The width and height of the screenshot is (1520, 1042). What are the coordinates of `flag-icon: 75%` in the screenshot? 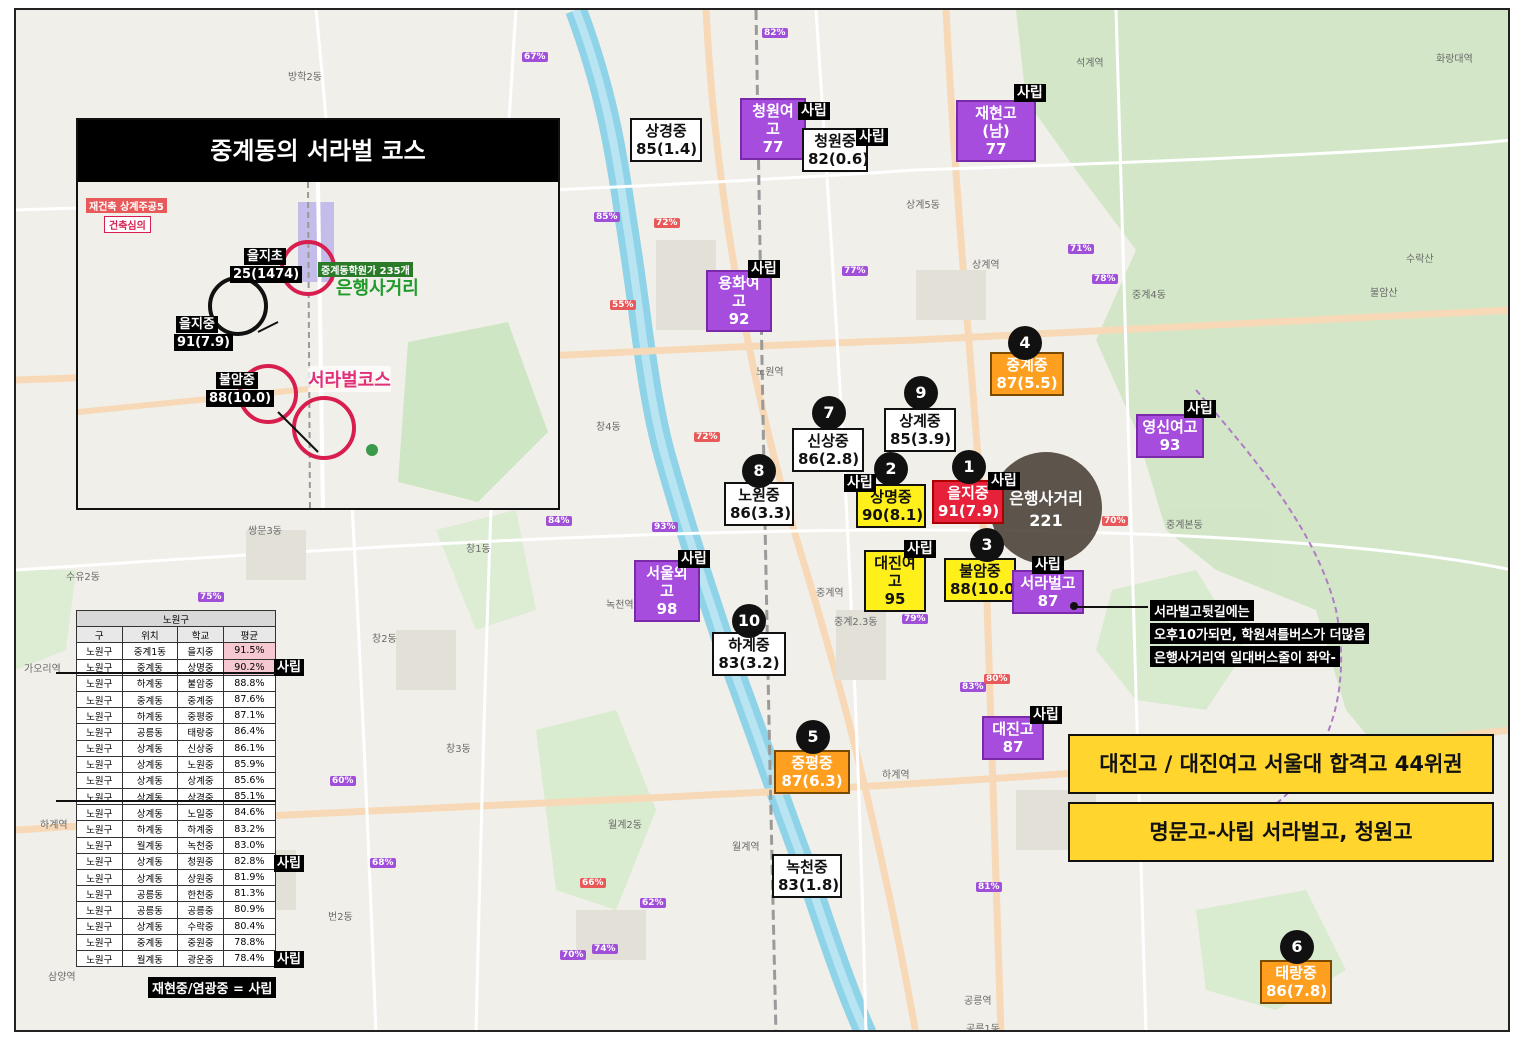 It's located at (211, 597).